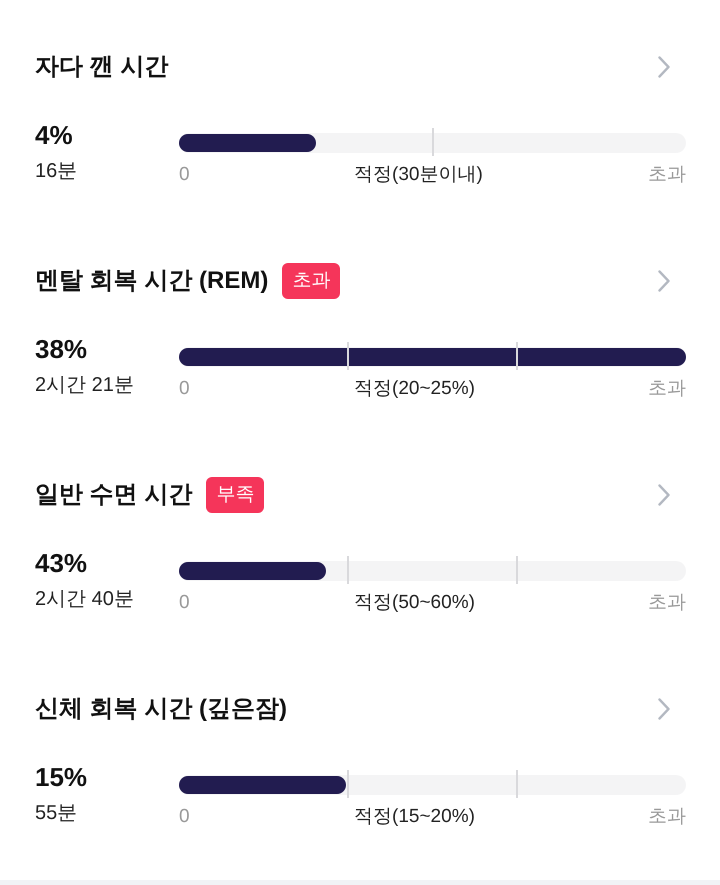 This screenshot has height=885, width=720. Describe the element at coordinates (84, 385) in the screenshot. I see `duration-value: 2시간 21분` at that location.